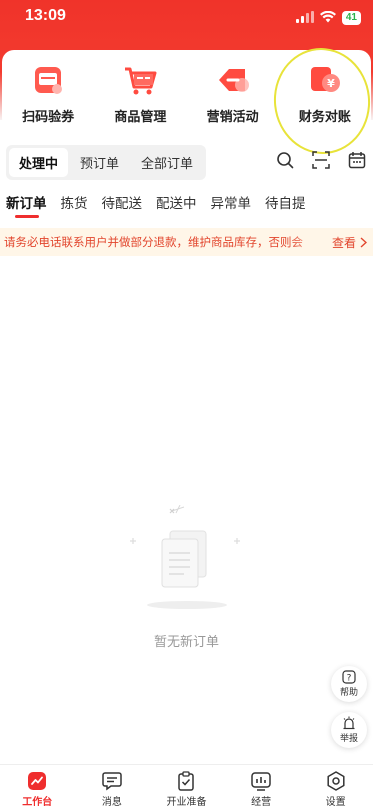 The width and height of the screenshot is (373, 810). I want to click on tab-to-deliver: 待配送, so click(122, 206).